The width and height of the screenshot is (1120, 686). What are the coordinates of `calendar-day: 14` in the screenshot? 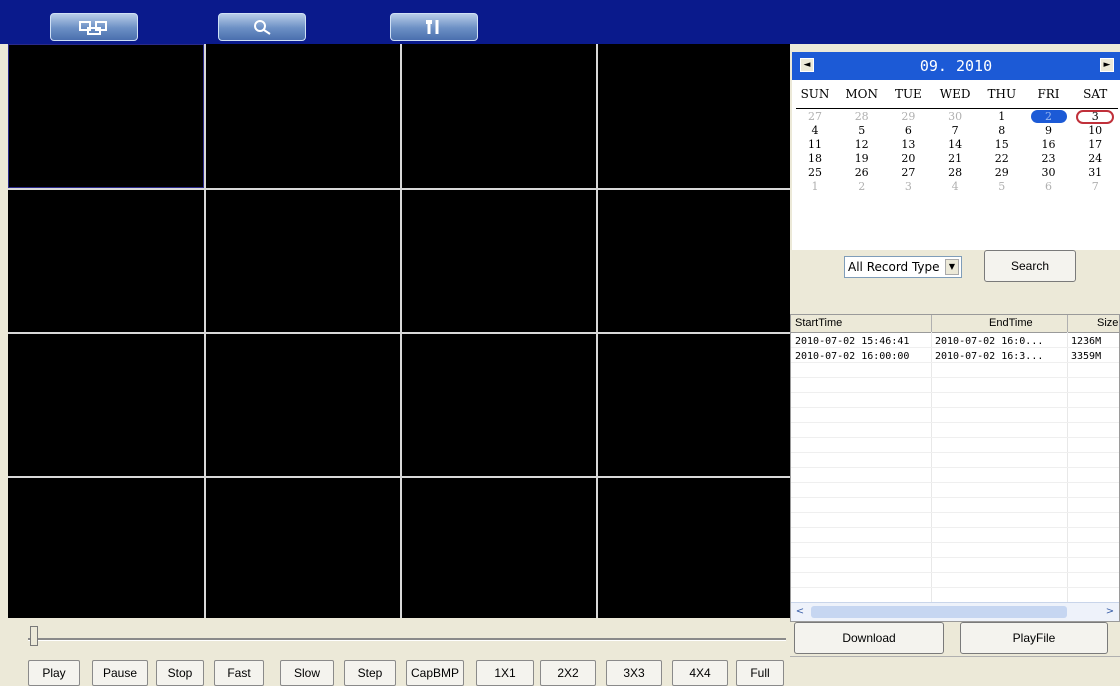 It's located at (955, 144).